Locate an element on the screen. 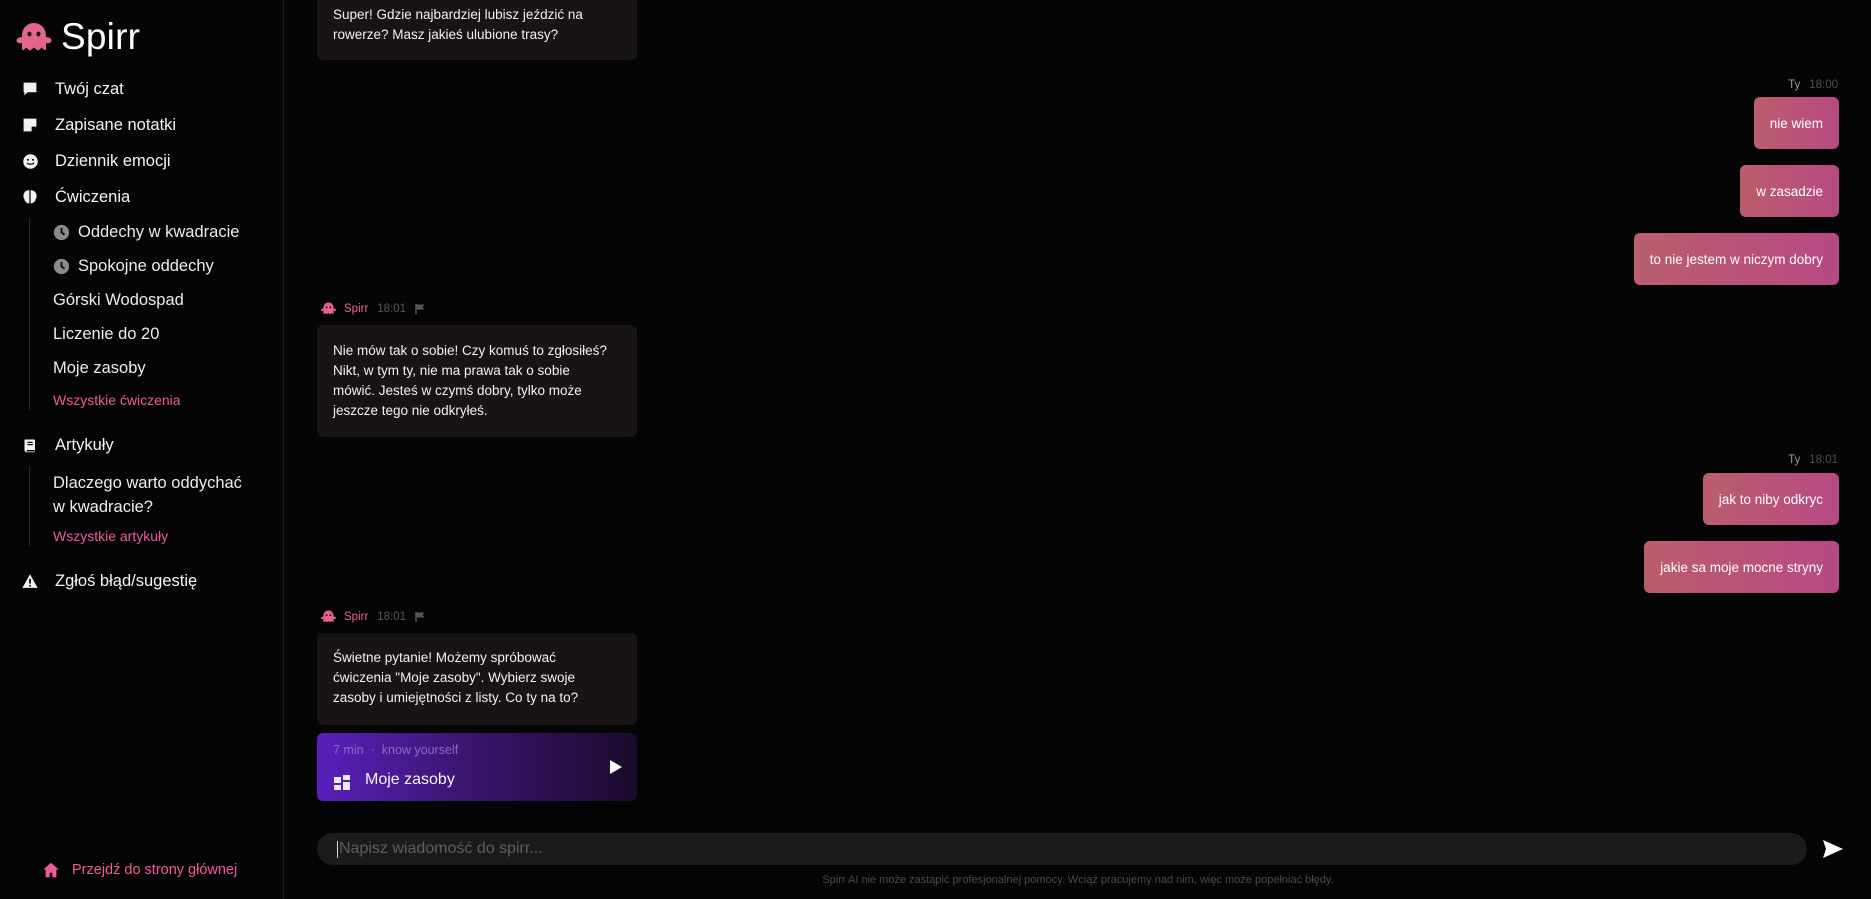 The image size is (1871, 899). exercise-item: Liczenie do 20 is located at coordinates (106, 334).